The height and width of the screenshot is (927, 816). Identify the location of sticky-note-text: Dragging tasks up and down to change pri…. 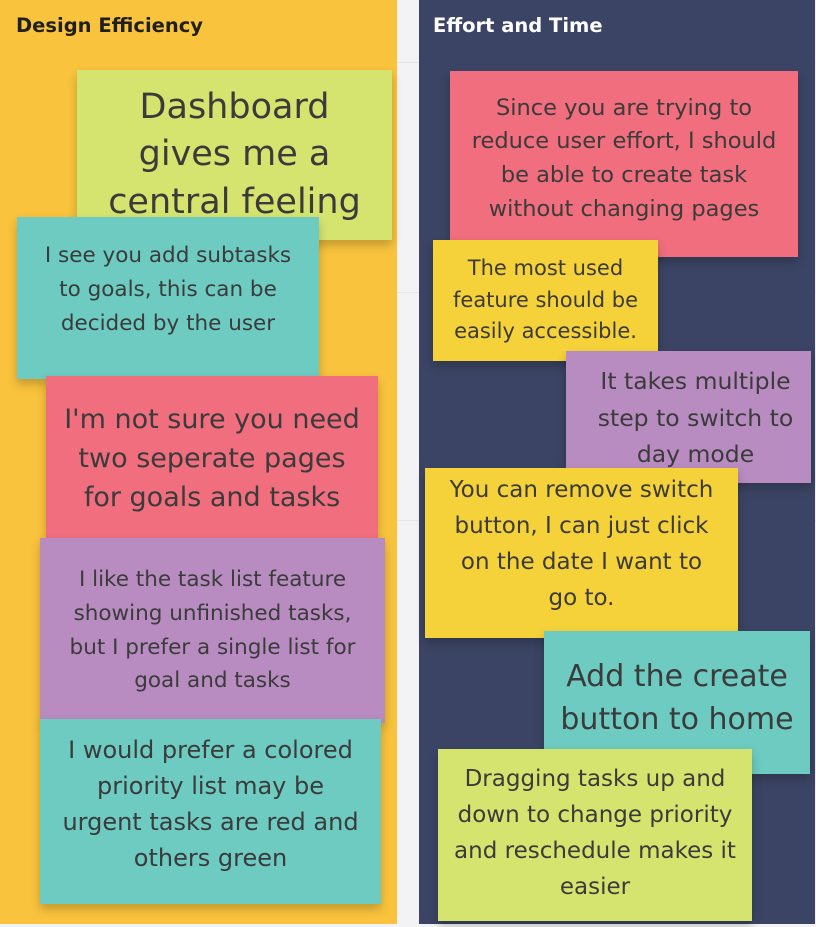
(595, 833).